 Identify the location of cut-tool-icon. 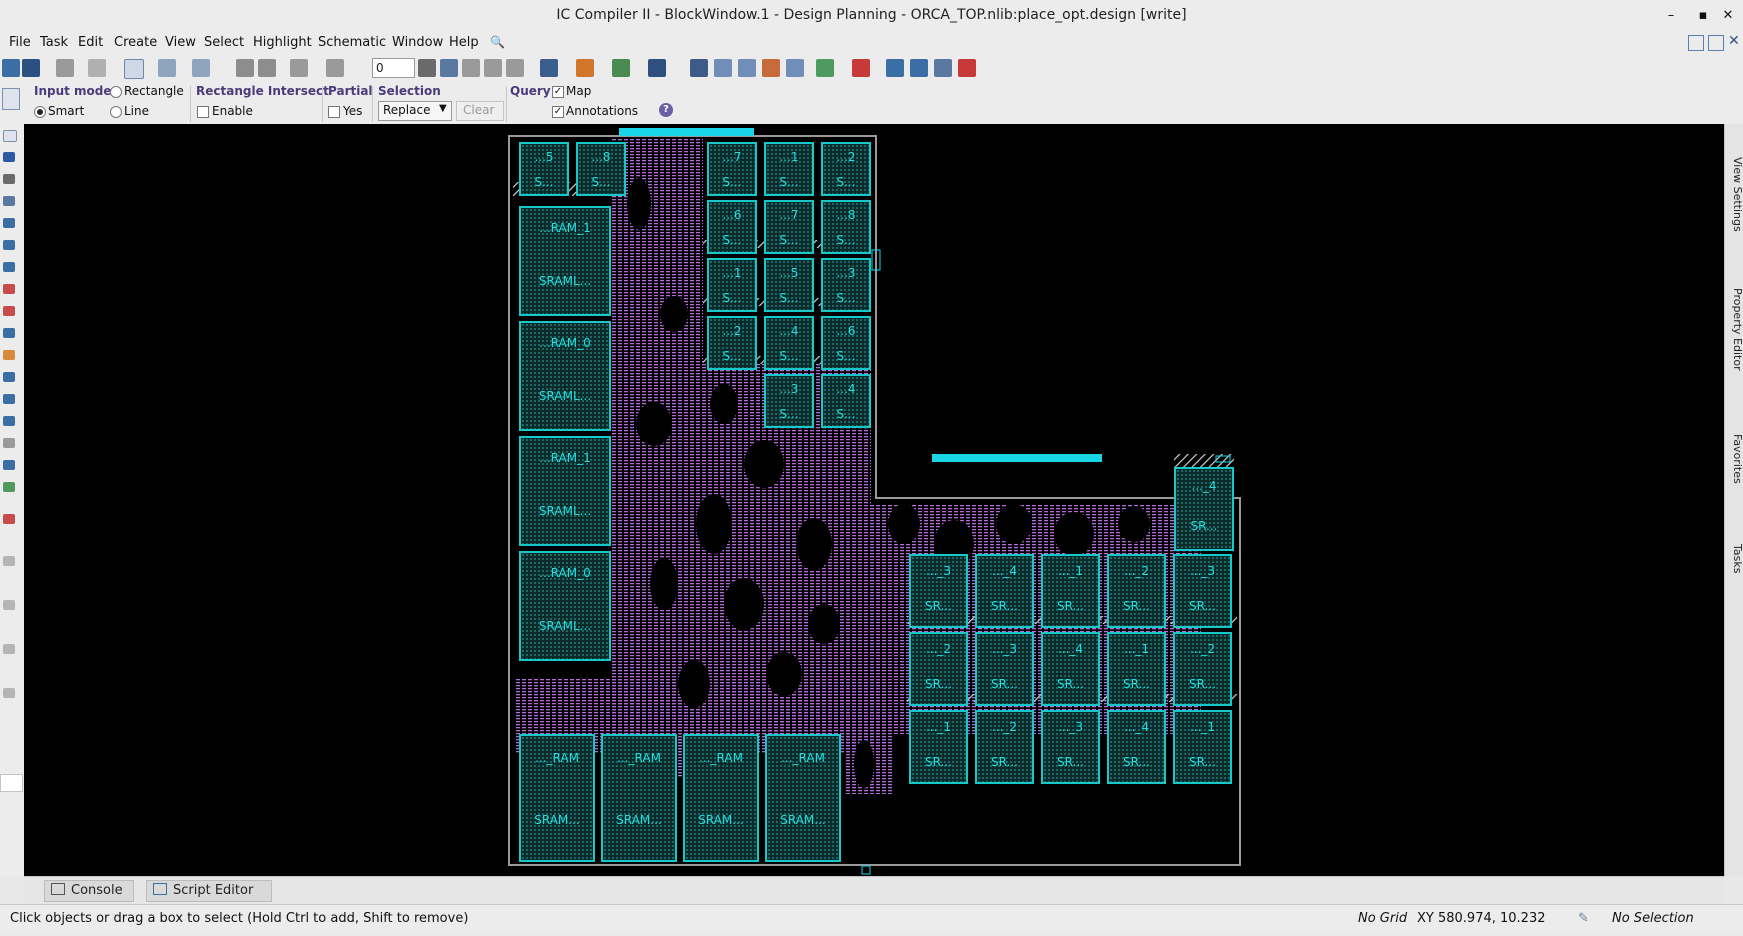
(9, 311).